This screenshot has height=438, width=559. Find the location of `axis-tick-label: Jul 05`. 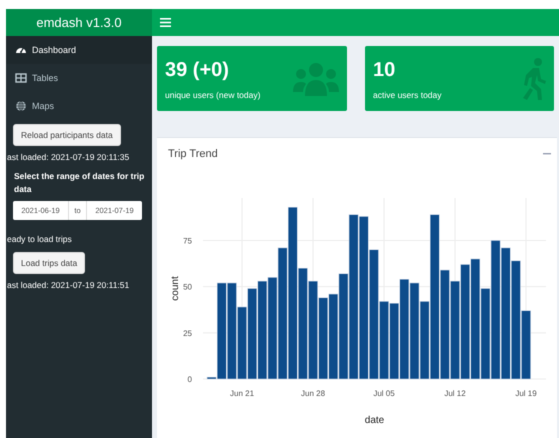

axis-tick-label: Jul 05 is located at coordinates (384, 393).